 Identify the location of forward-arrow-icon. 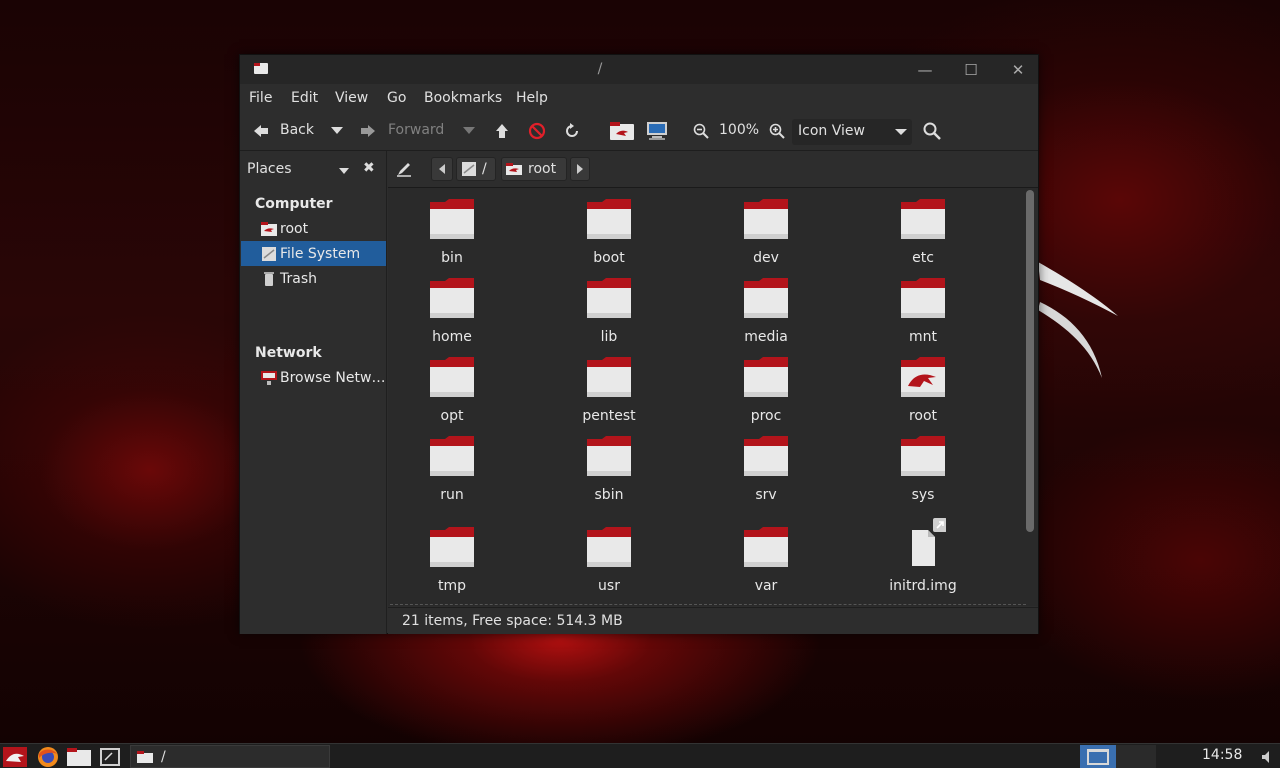
(368, 131).